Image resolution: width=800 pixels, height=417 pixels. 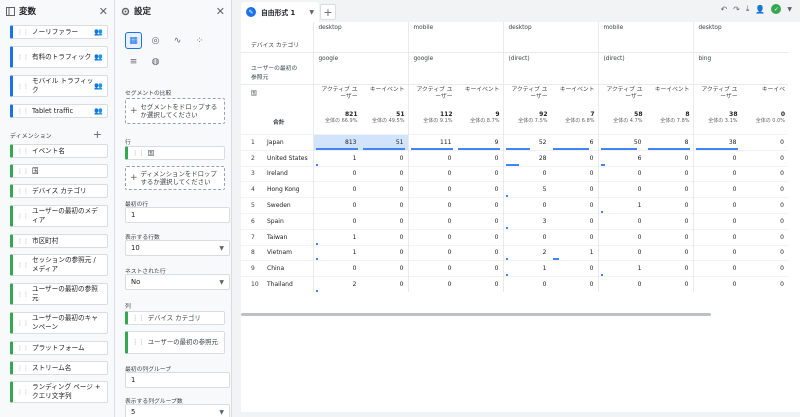 I want to click on table-row: 10 Thailand 2 0 0 0 0 0 0 0 0 0, so click(x=514, y=284).